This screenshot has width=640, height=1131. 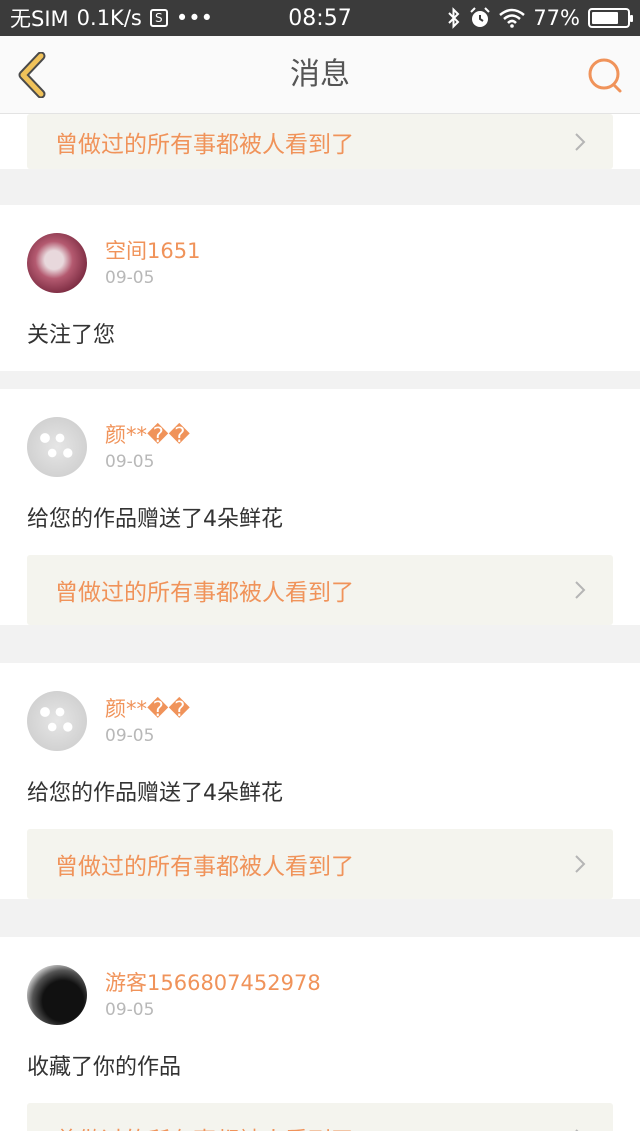 I want to click on message-card: 空间1651 09-05 关注了您, so click(x=320, y=288).